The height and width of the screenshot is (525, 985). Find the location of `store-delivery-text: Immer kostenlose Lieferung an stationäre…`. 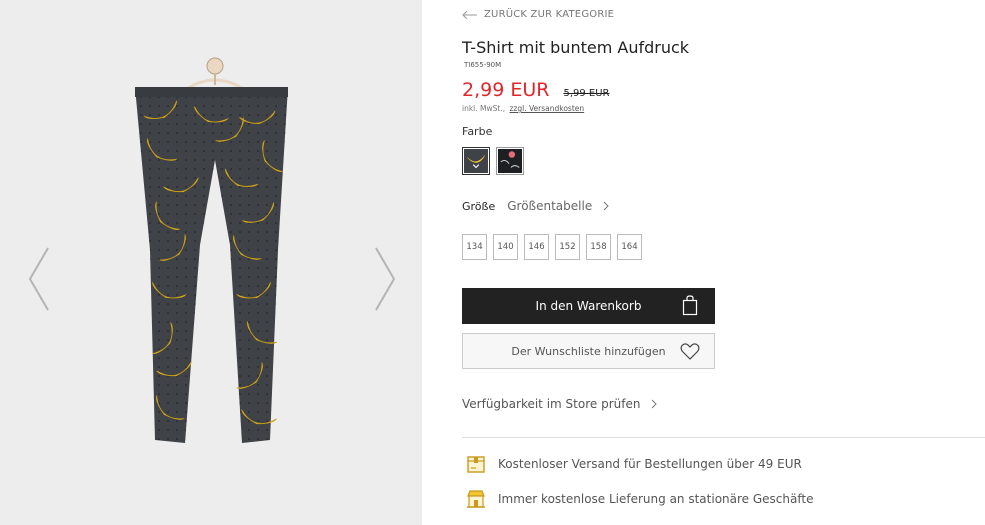

store-delivery-text: Immer kostenlose Lieferung an stationäre… is located at coordinates (656, 499).